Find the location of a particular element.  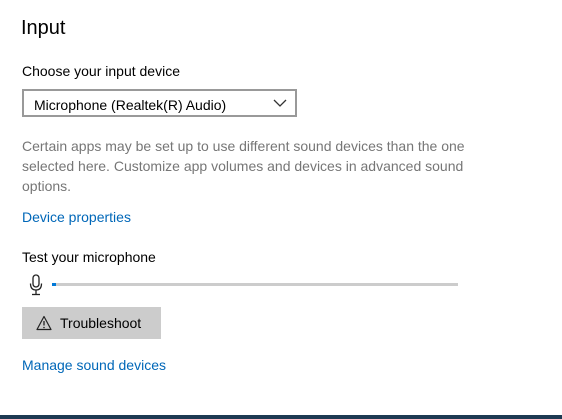

microphone-level-fill is located at coordinates (54, 284).